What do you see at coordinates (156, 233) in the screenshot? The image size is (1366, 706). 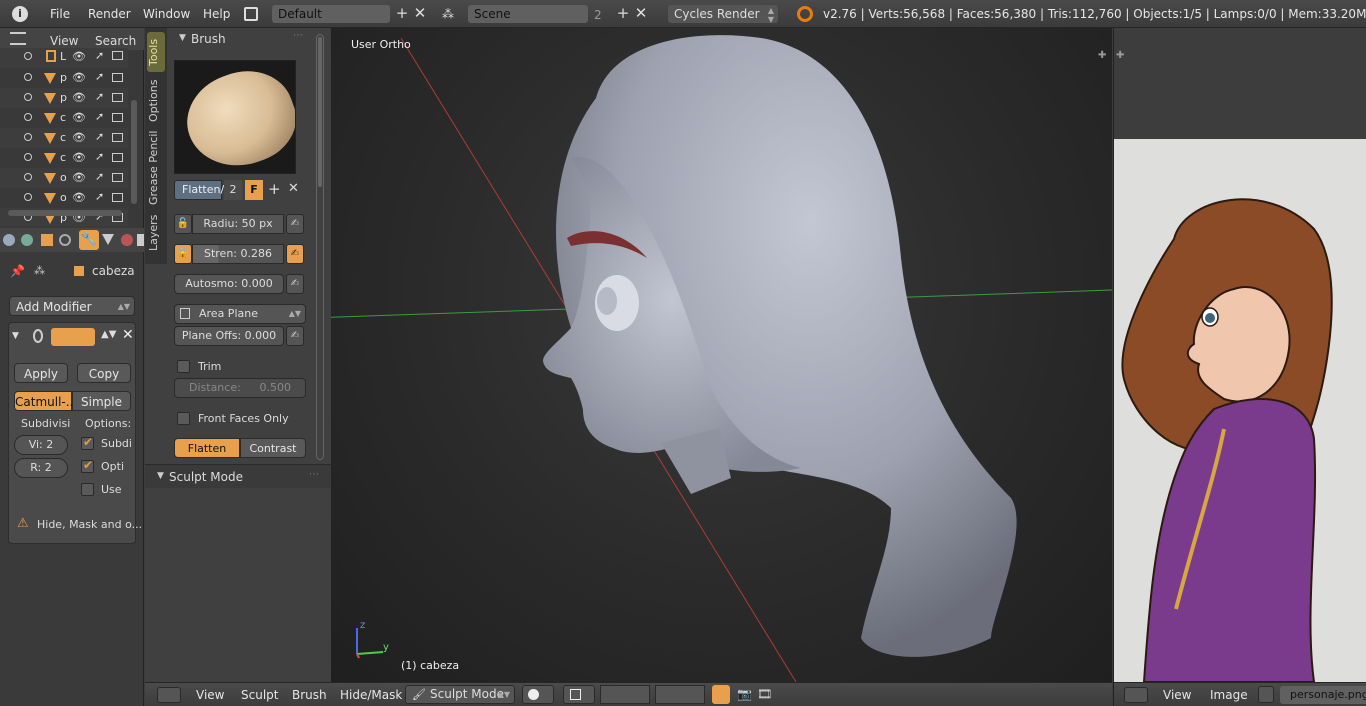 I see `tab-layers: Layers` at bounding box center [156, 233].